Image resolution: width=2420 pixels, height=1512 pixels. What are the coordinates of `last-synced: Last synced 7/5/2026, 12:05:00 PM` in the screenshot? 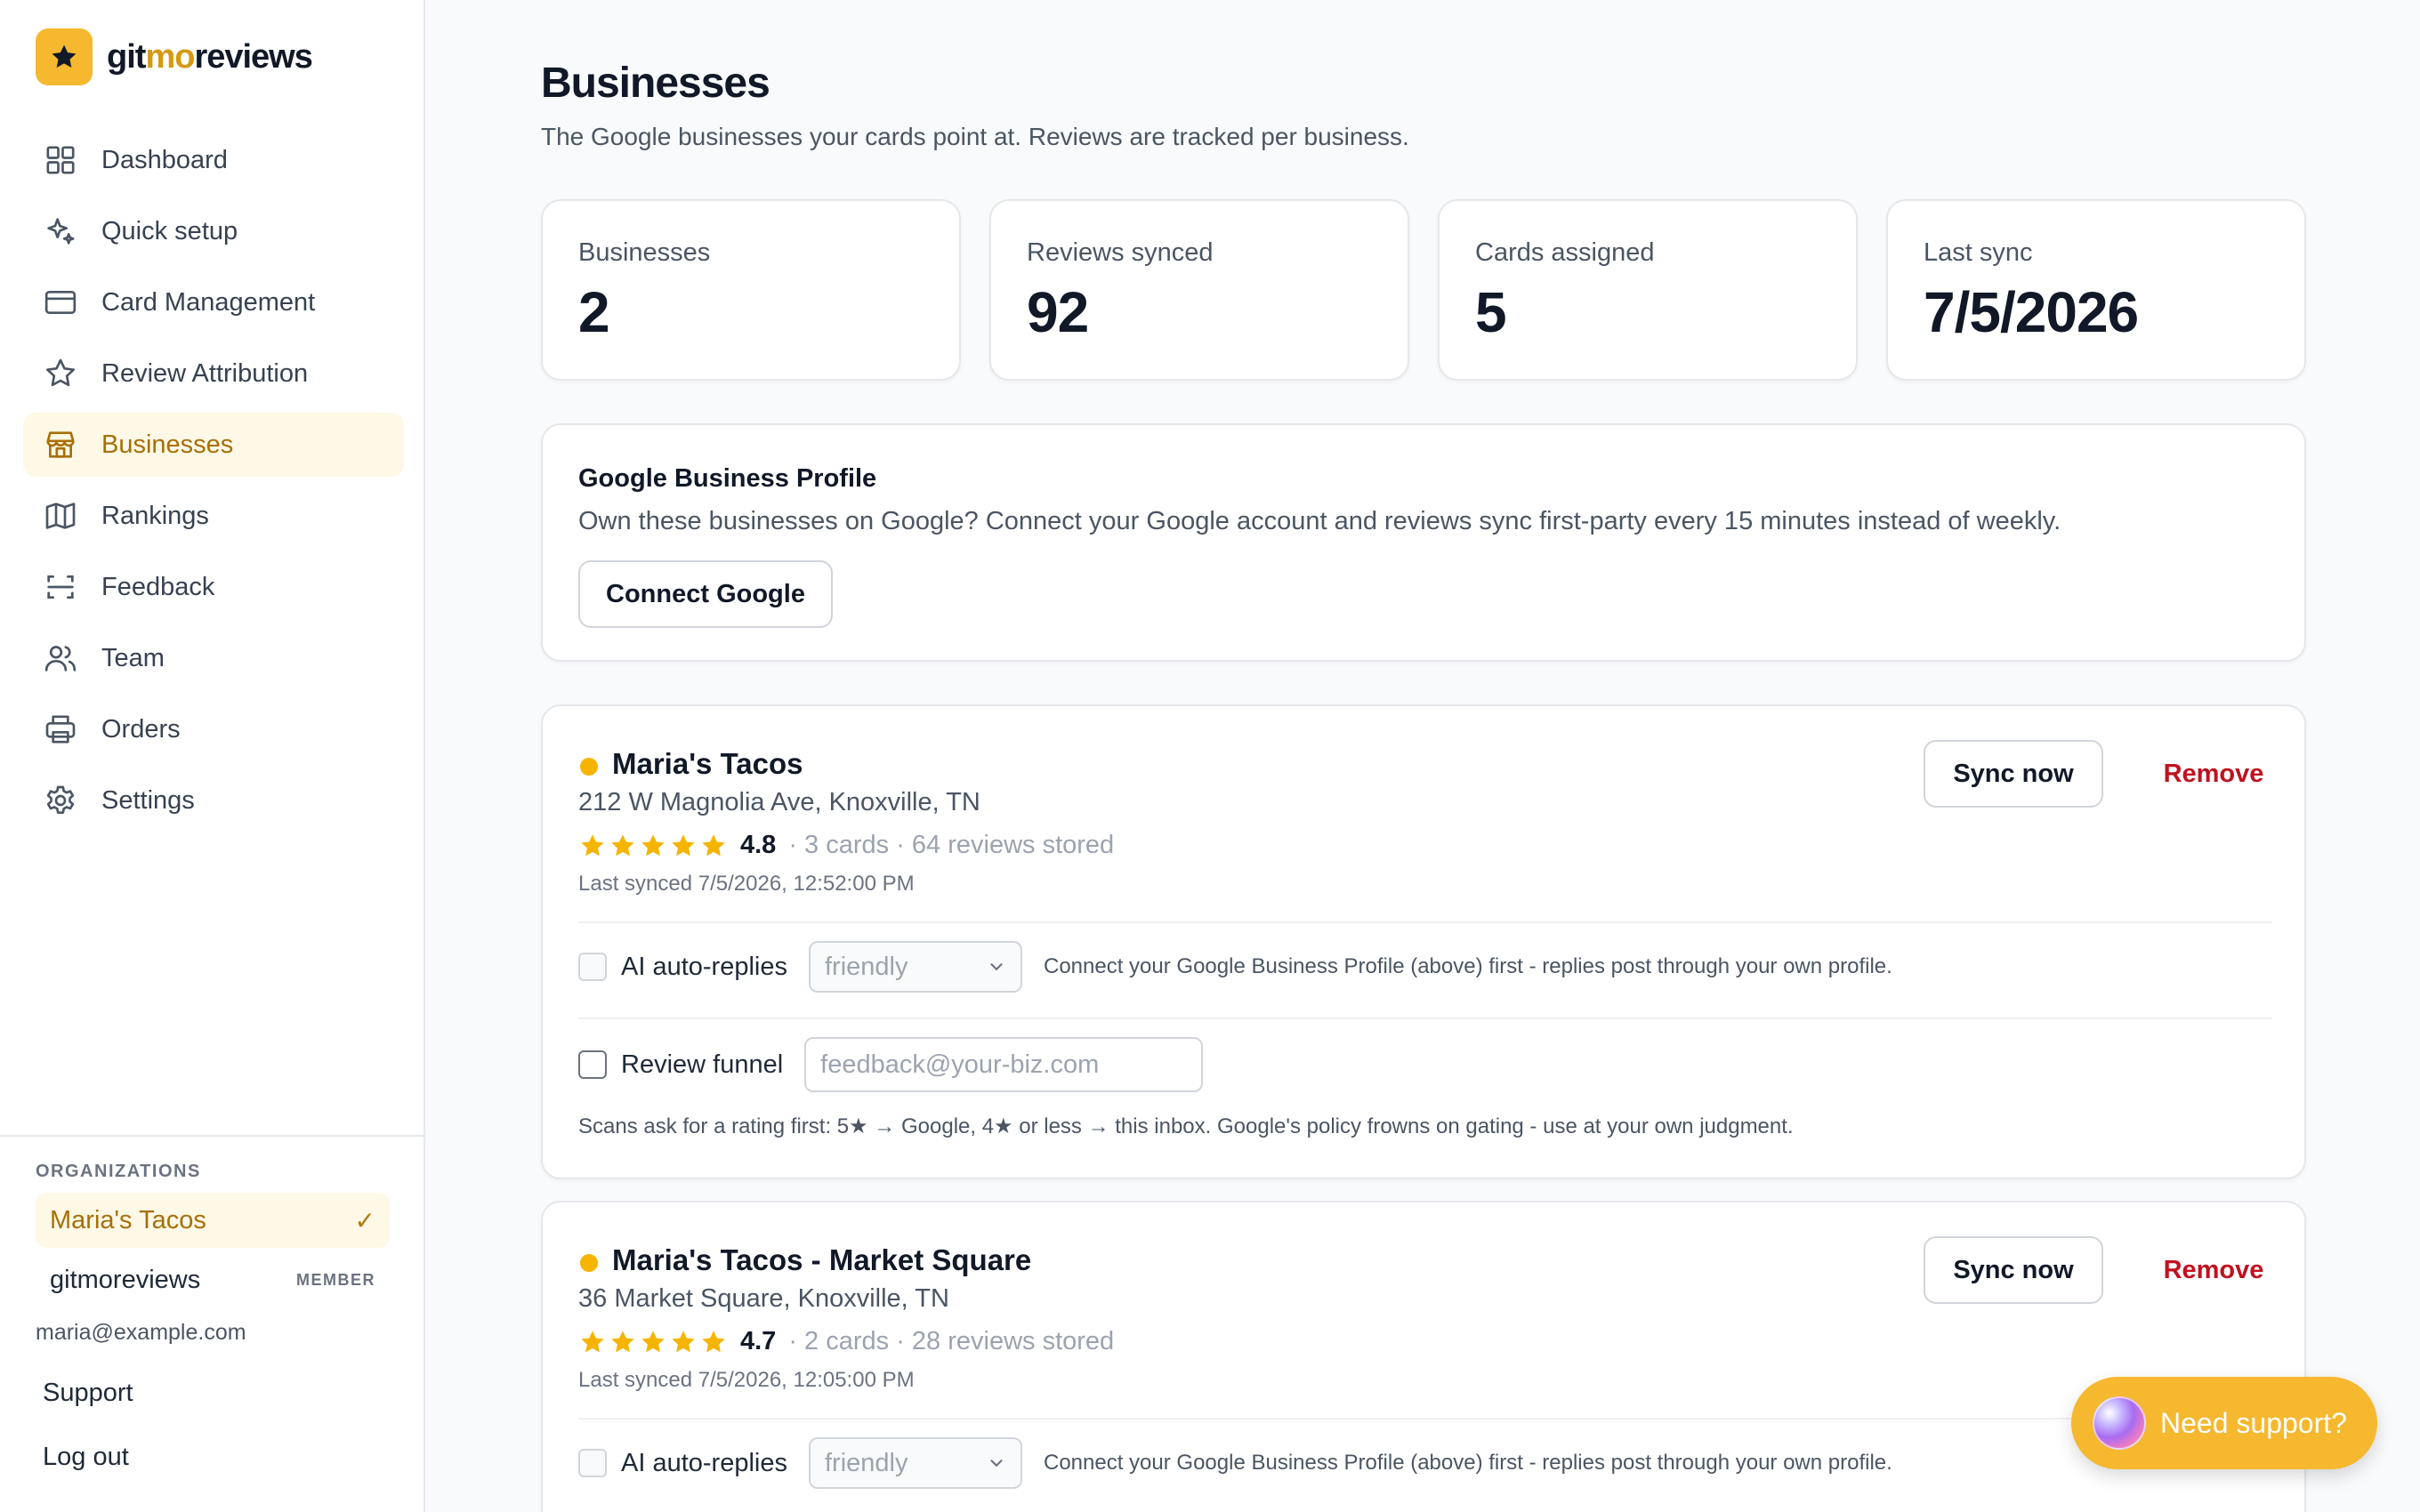 It's located at (746, 1380).